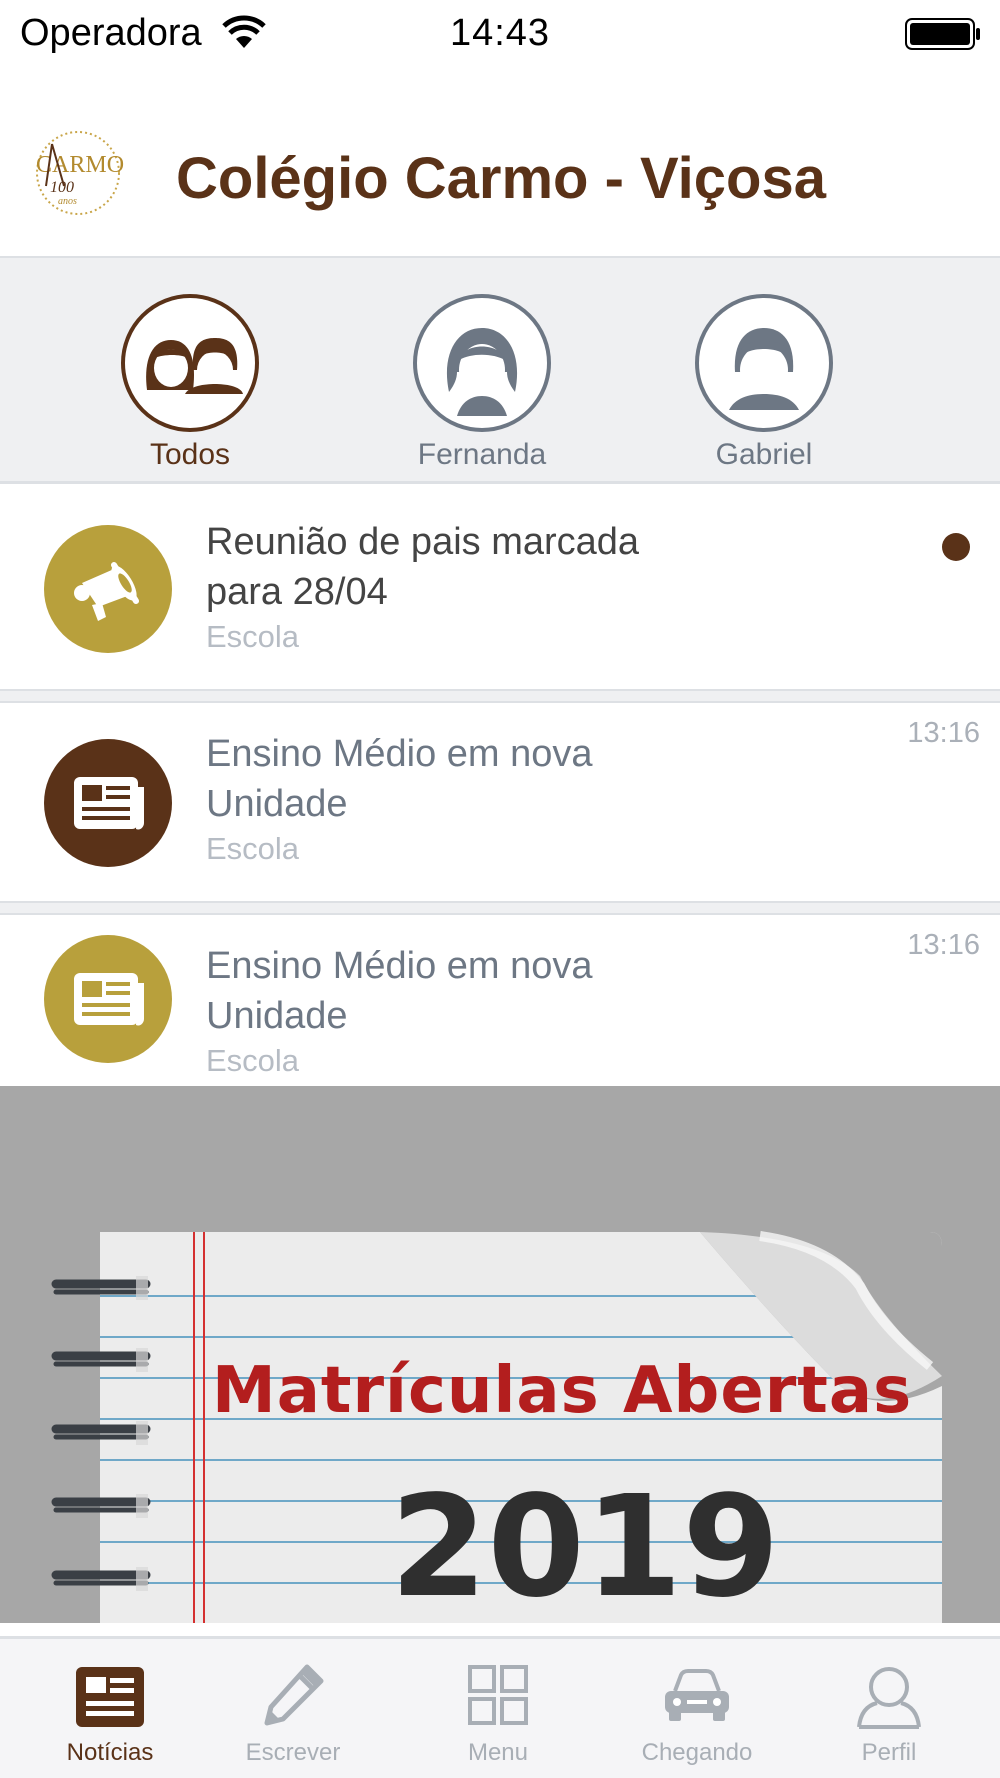 The width and height of the screenshot is (1000, 1778). I want to click on profile-fernanda: Fernanda, so click(482, 383).